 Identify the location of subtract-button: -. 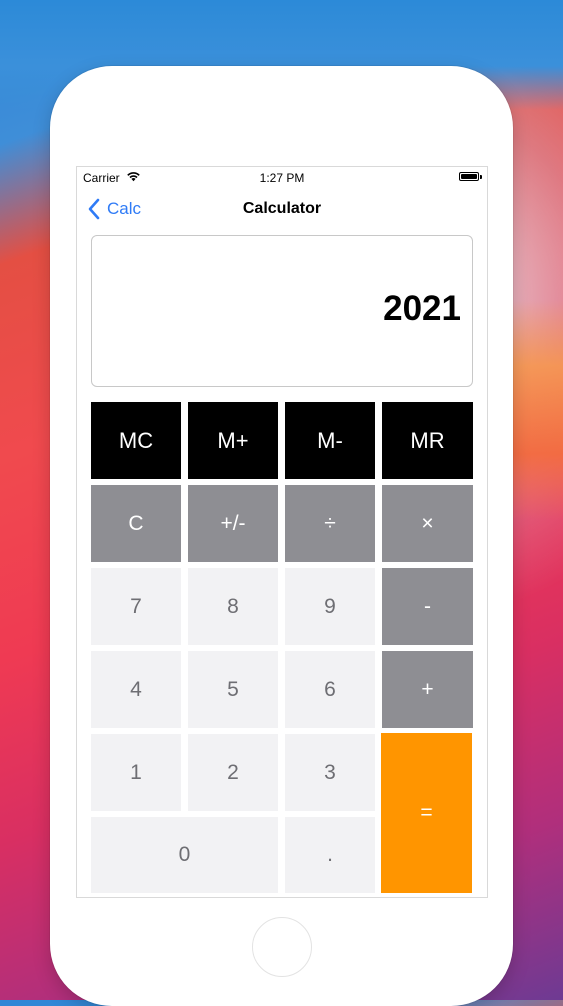
(427, 606).